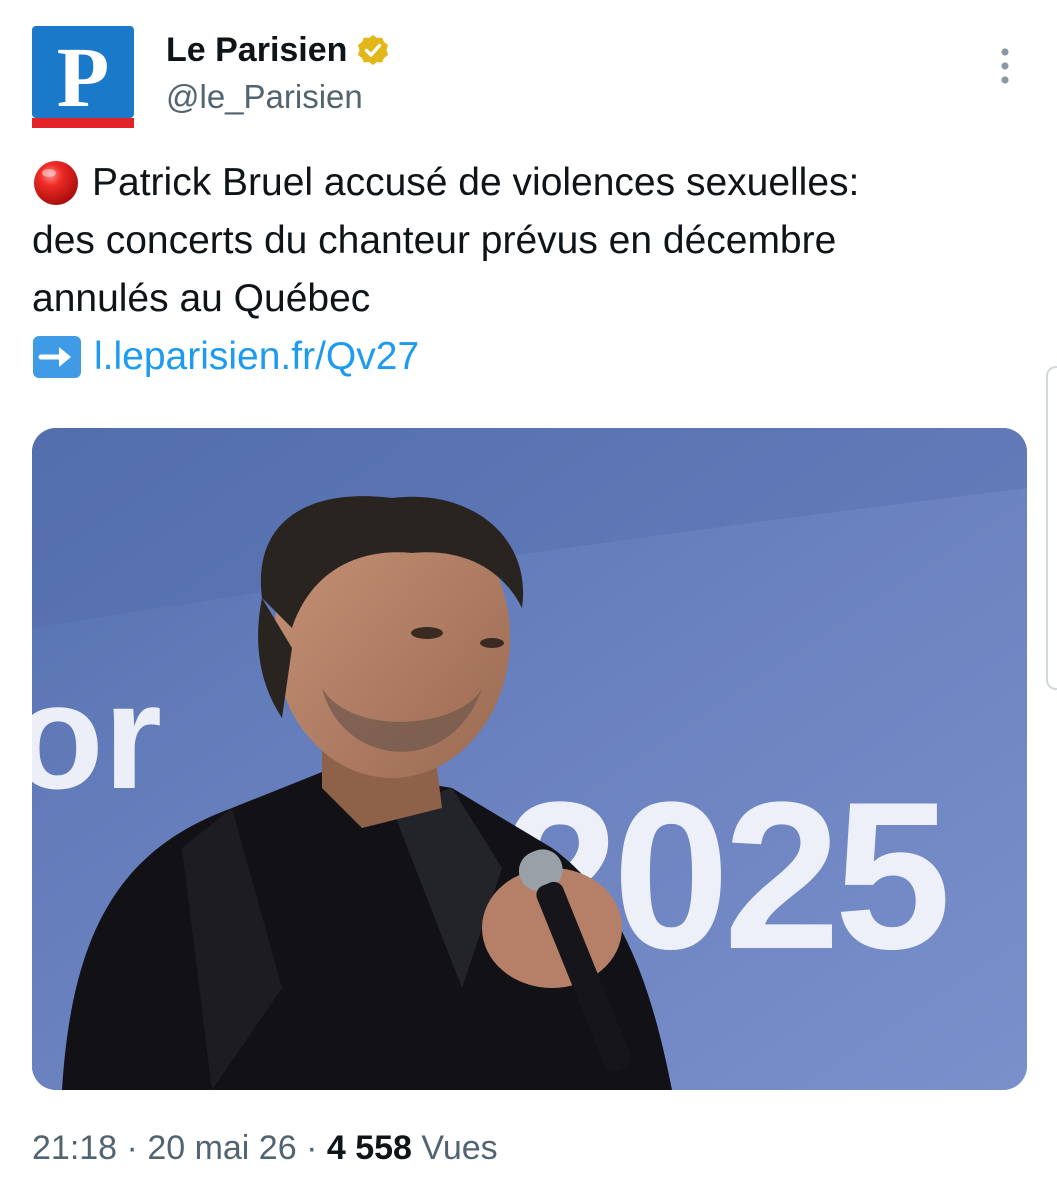 This screenshot has height=1200, width=1057. Describe the element at coordinates (264, 97) in the screenshot. I see `handle: @le_Parisien` at that location.